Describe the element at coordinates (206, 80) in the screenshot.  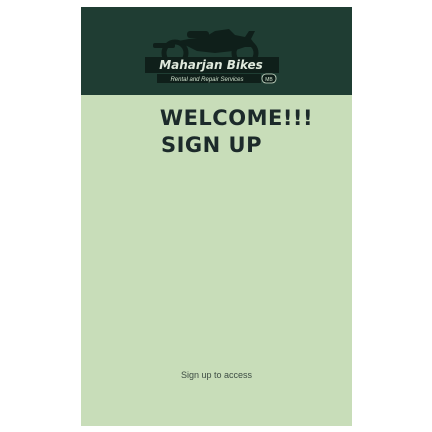
I see `brand-tagline: Rental and Repair Services` at that location.